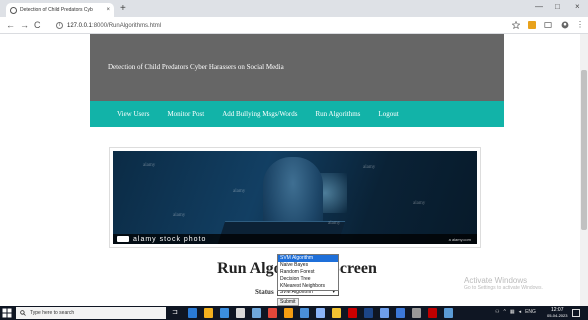 This screenshot has height=320, width=588. Describe the element at coordinates (185, 114) in the screenshot. I see `menu-monitor-post: Monitor Post` at that location.